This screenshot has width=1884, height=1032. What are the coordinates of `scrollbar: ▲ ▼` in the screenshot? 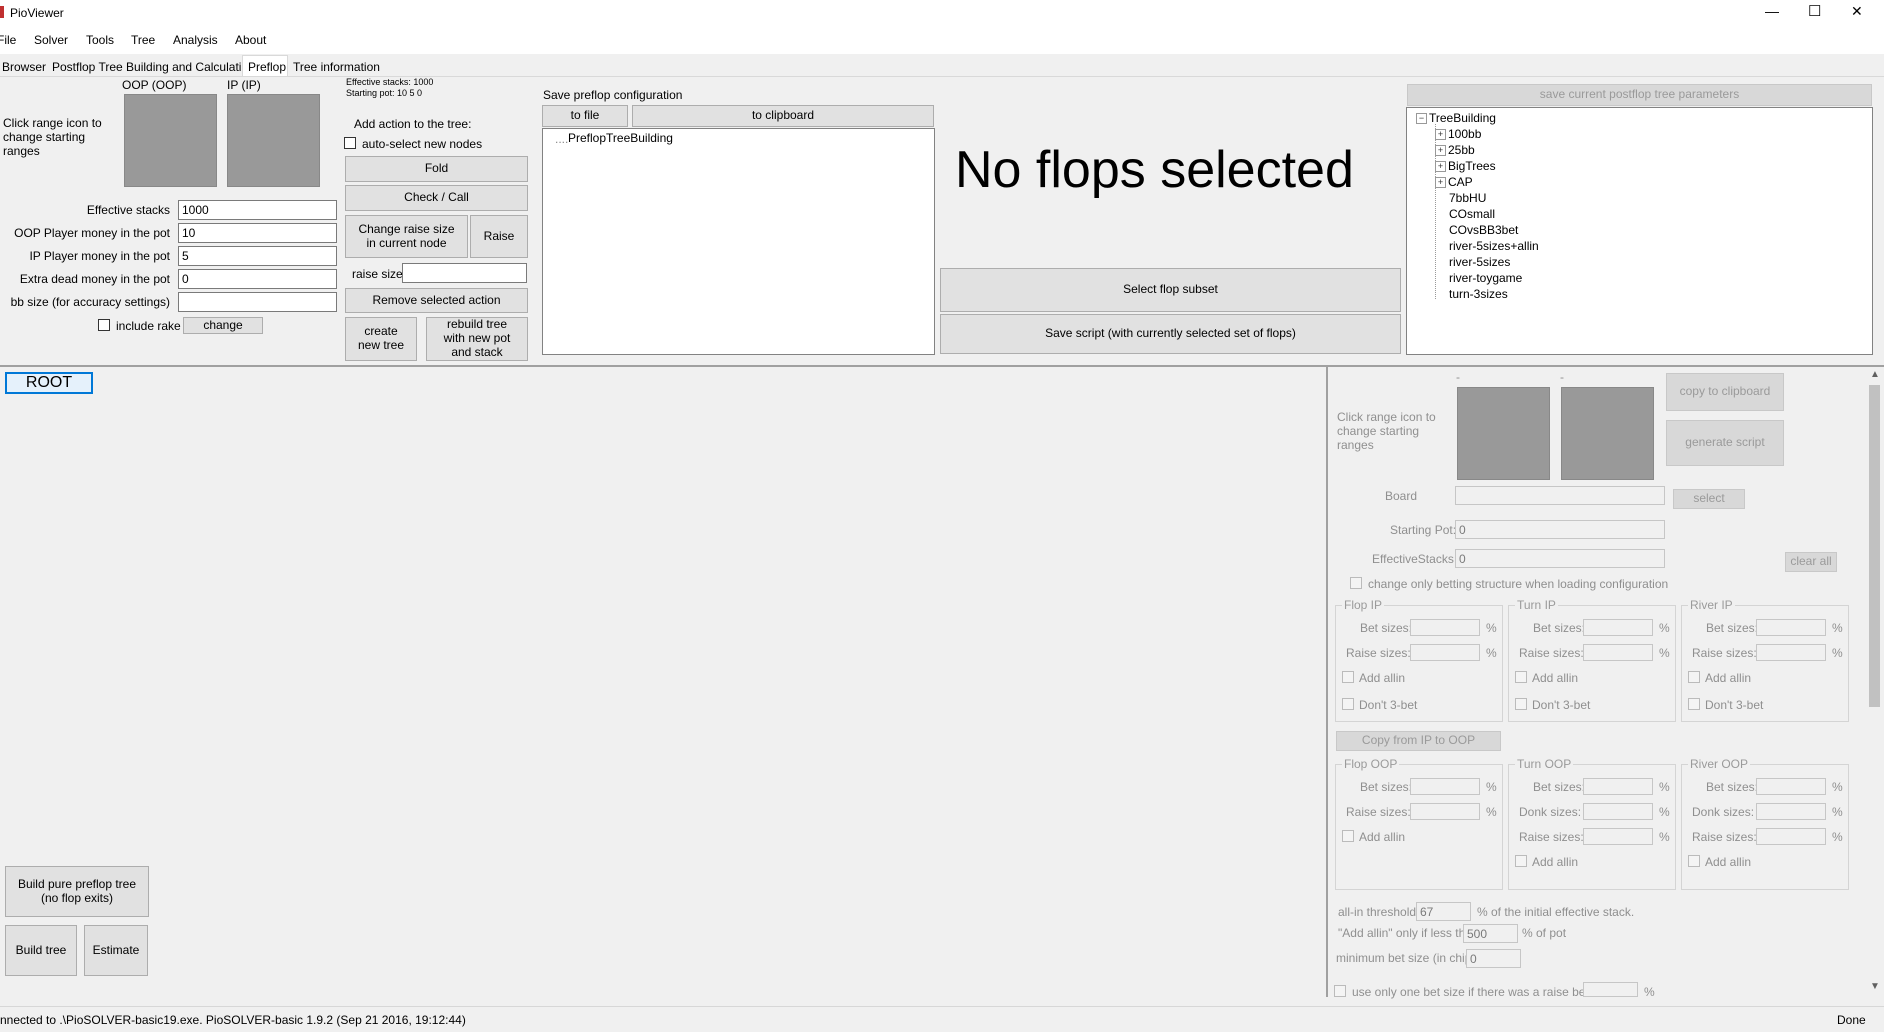 It's located at (1874, 682).